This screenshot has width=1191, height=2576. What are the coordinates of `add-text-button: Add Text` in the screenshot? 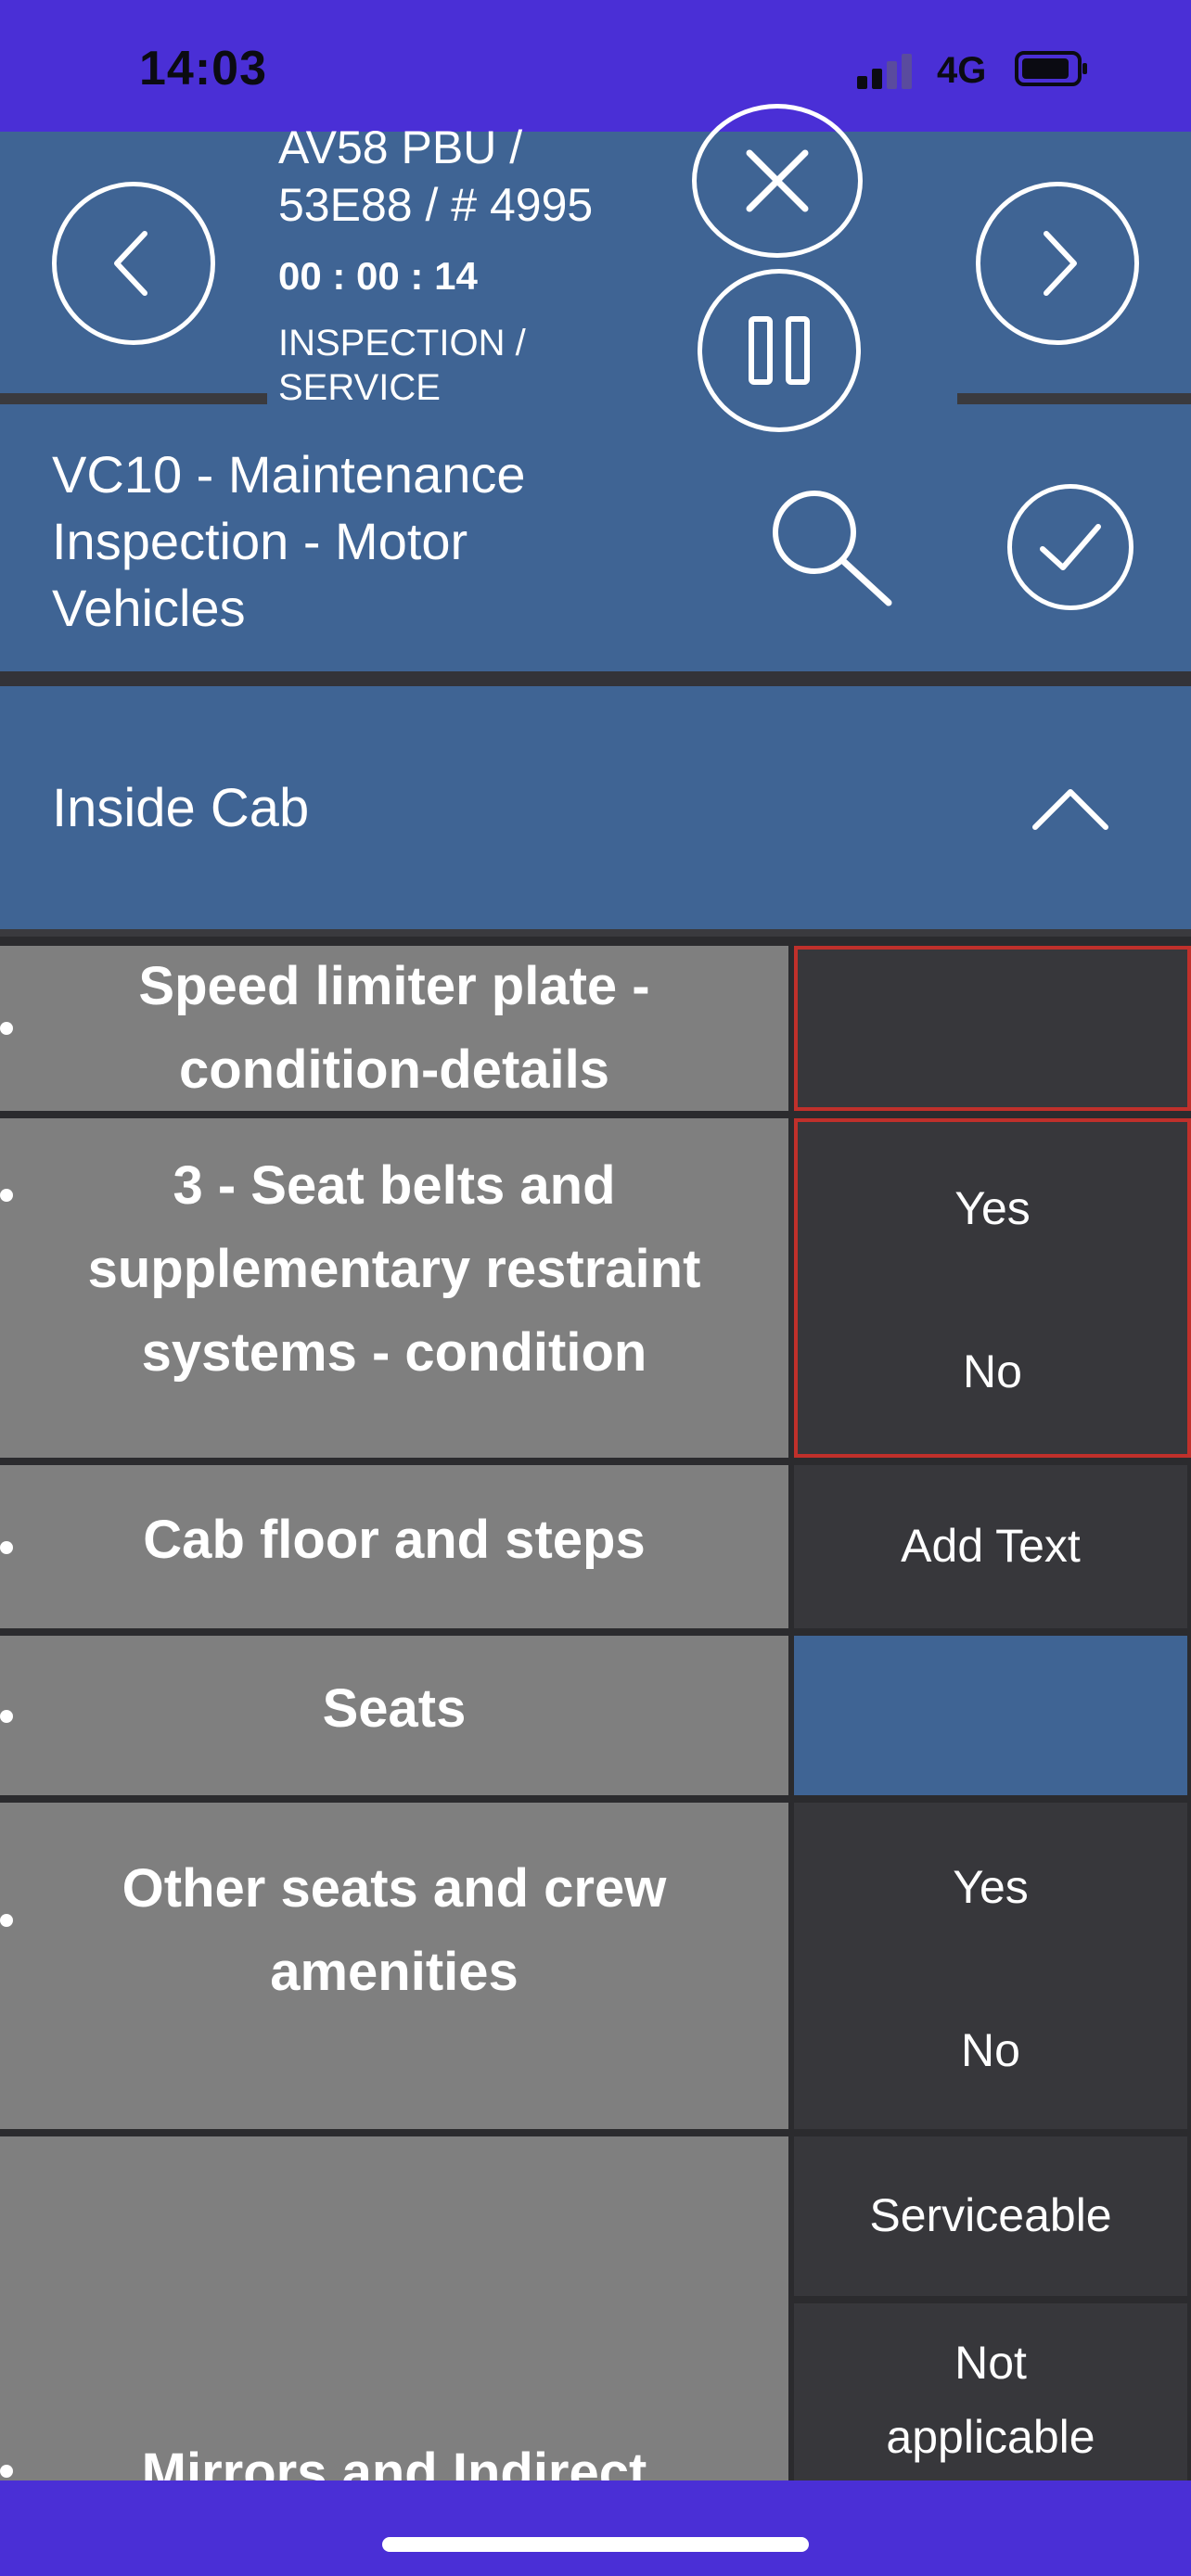 It's located at (990, 1546).